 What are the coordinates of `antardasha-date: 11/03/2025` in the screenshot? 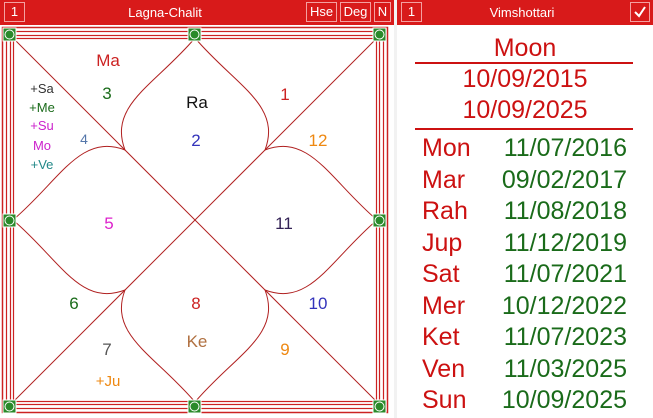 It's located at (565, 369).